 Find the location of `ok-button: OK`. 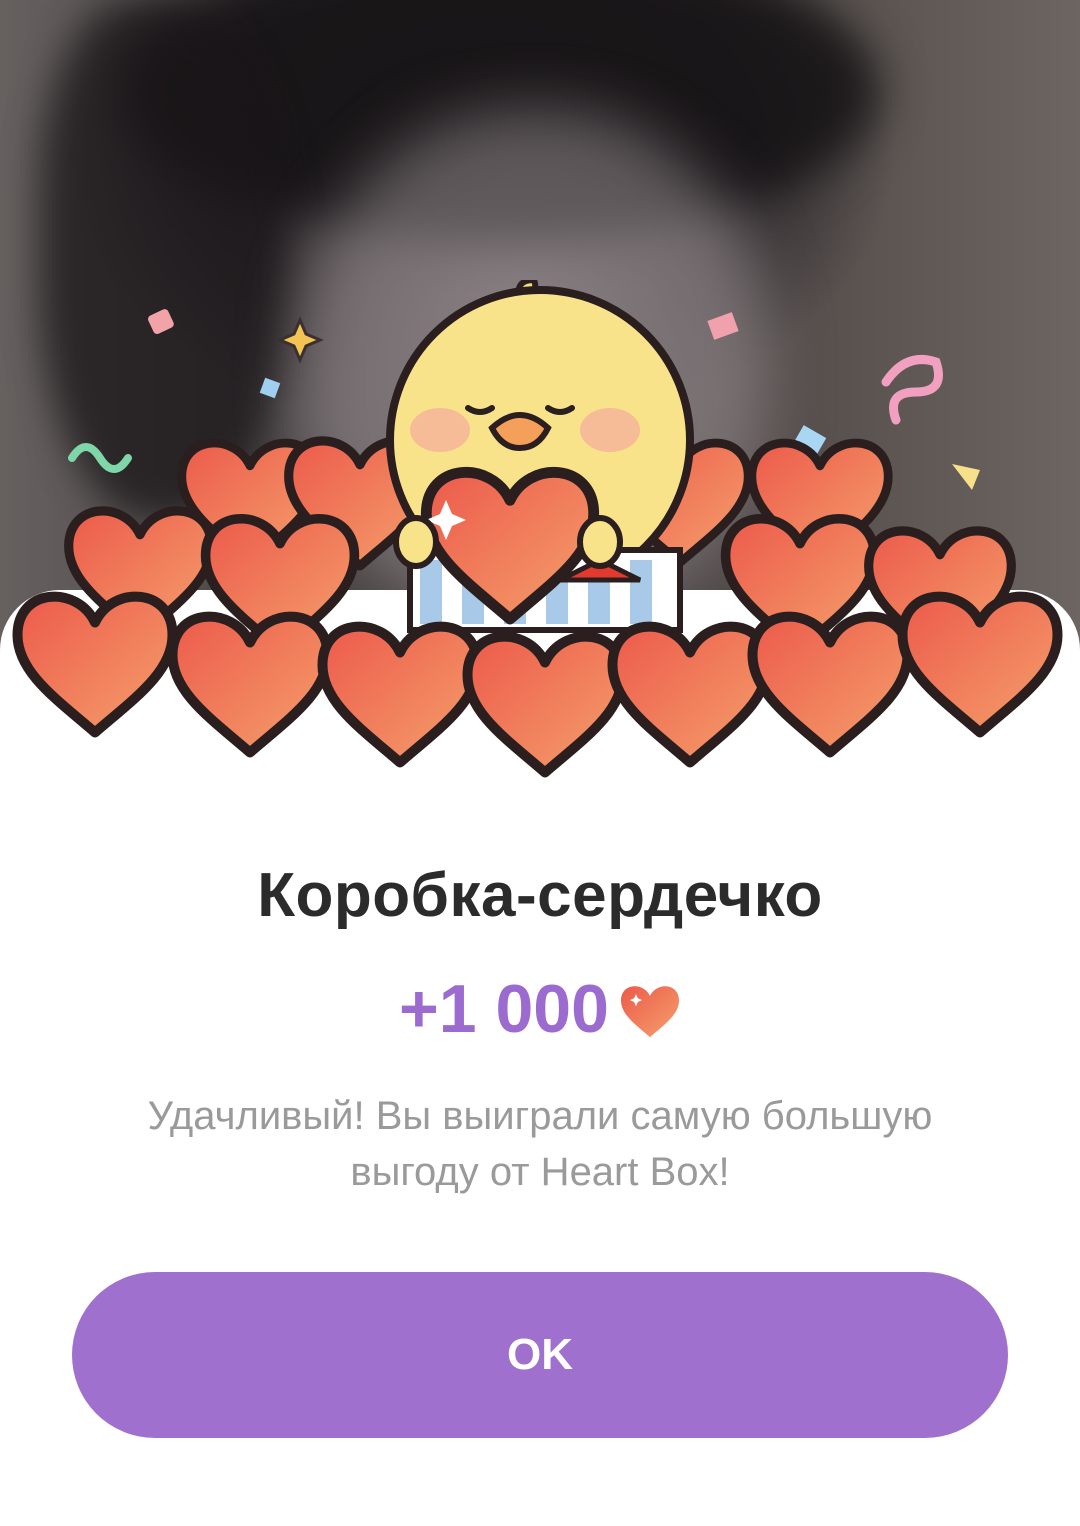

ok-button: OK is located at coordinates (540, 1355).